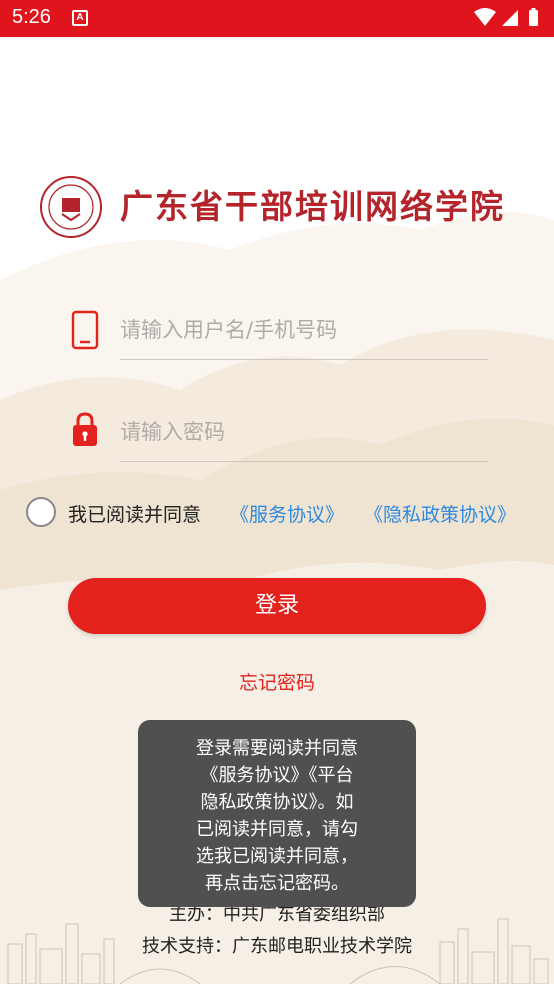 The width and height of the screenshot is (554, 984). What do you see at coordinates (440, 513) in the screenshot?
I see `privacy-policy-link: 《隐私政策协议》` at bounding box center [440, 513].